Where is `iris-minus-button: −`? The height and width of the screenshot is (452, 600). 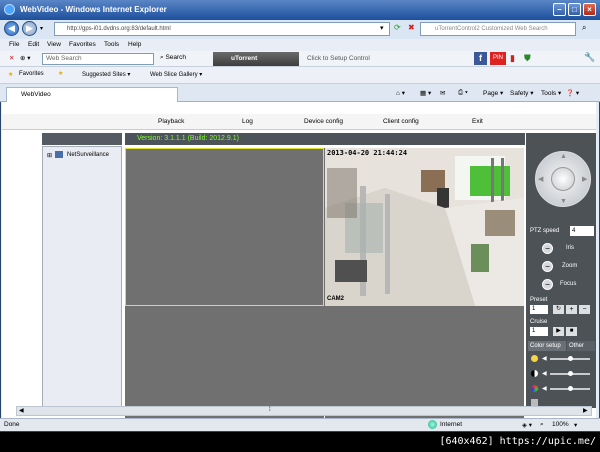 iris-minus-button: − is located at coordinates (547, 248).